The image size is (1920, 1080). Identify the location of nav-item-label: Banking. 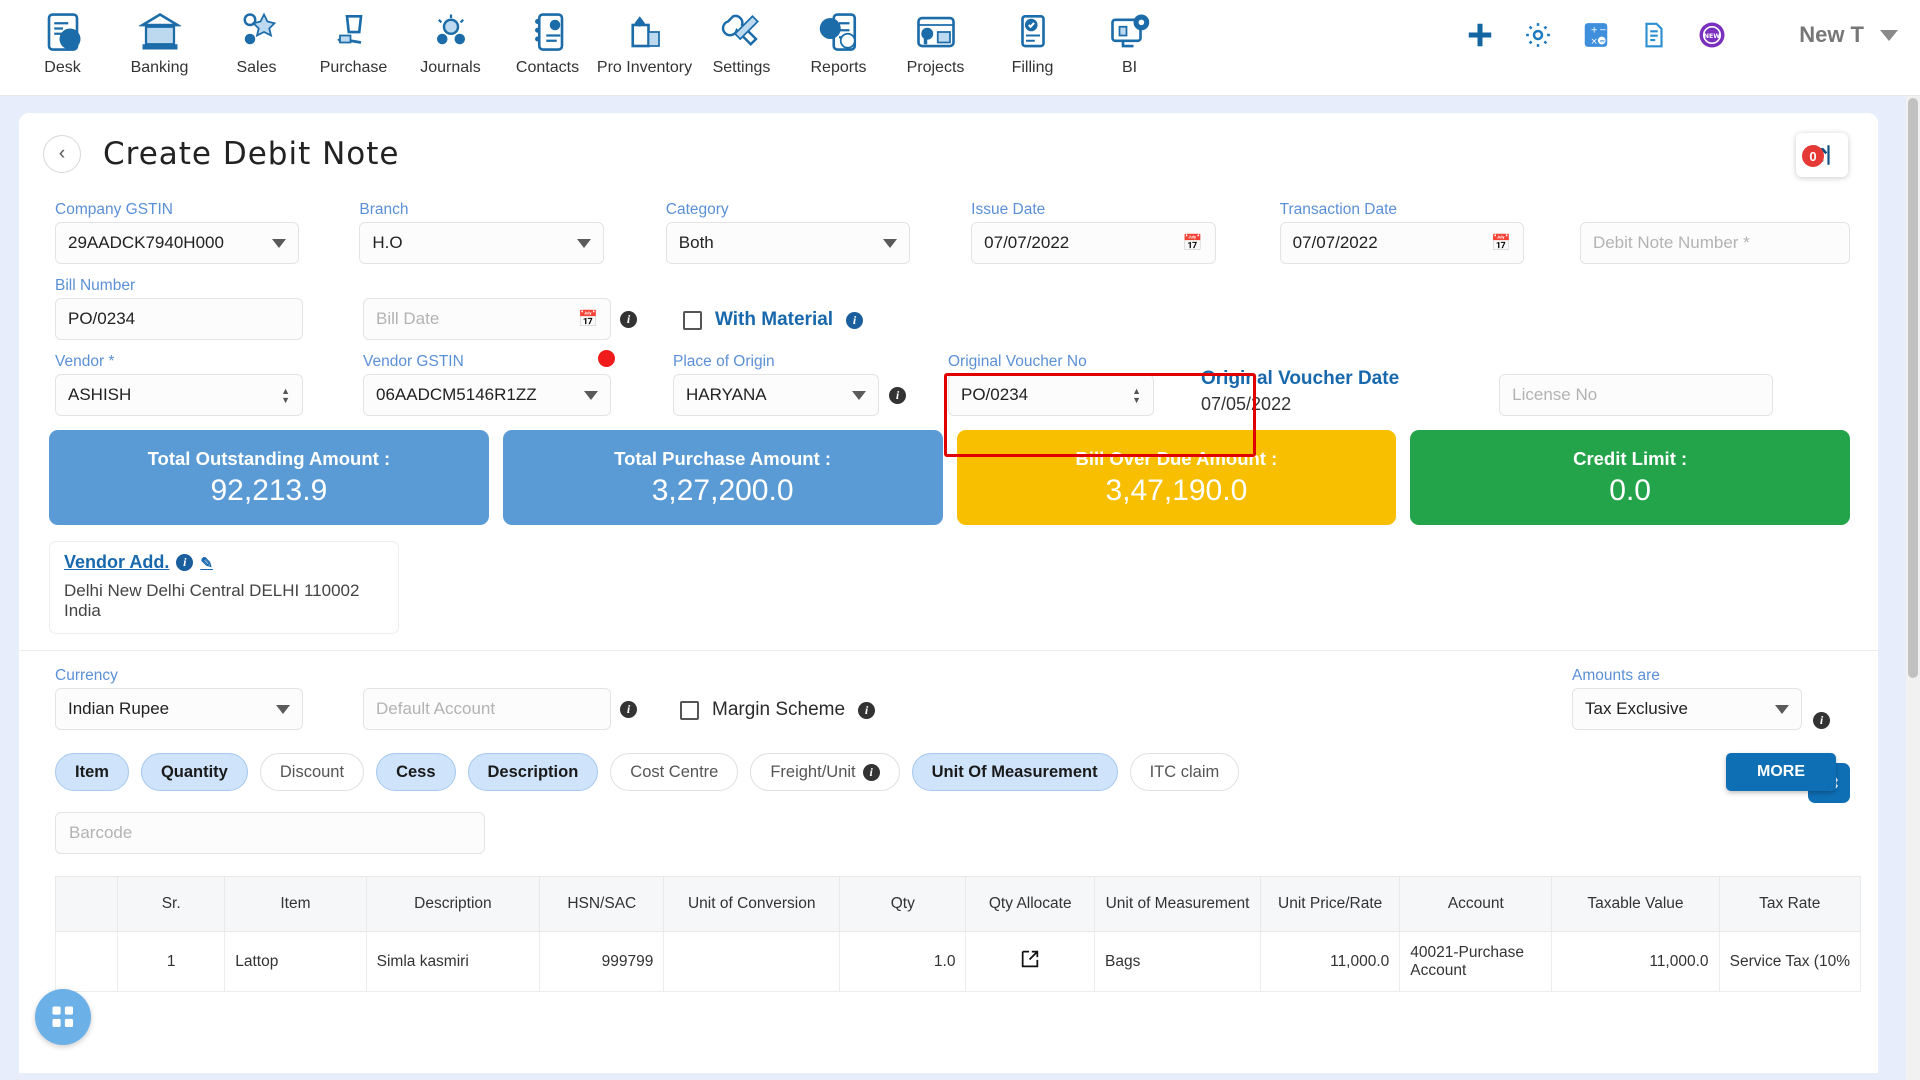
(159, 67).